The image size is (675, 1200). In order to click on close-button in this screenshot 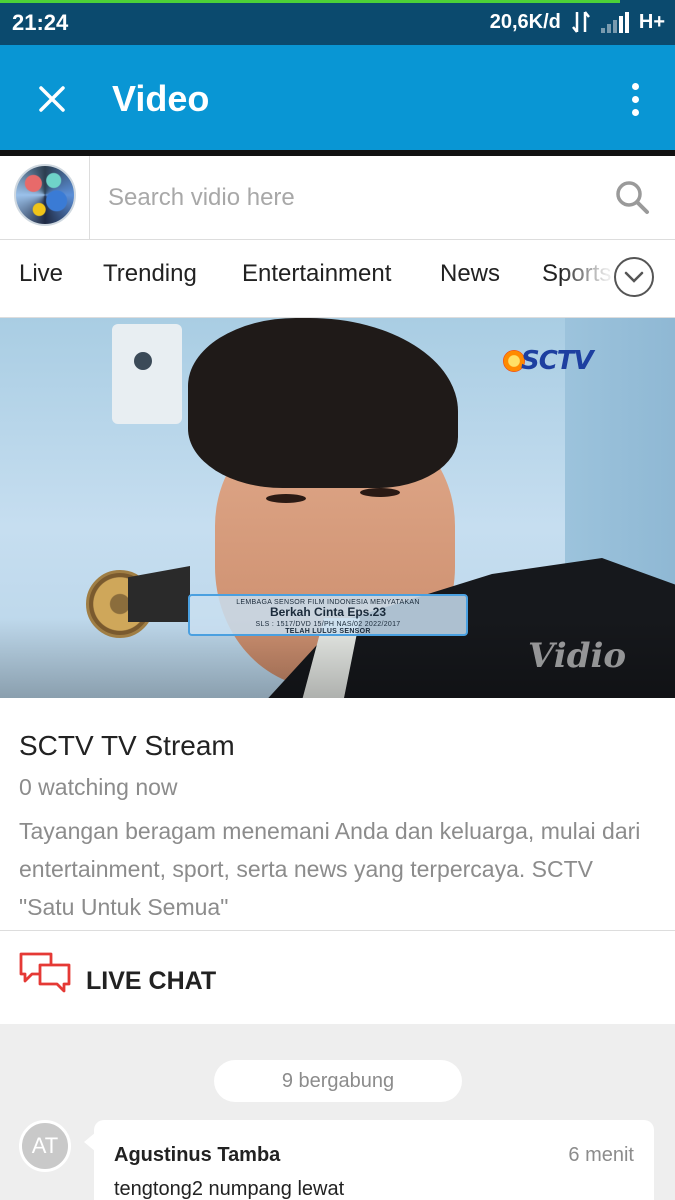, I will do `click(52, 99)`.